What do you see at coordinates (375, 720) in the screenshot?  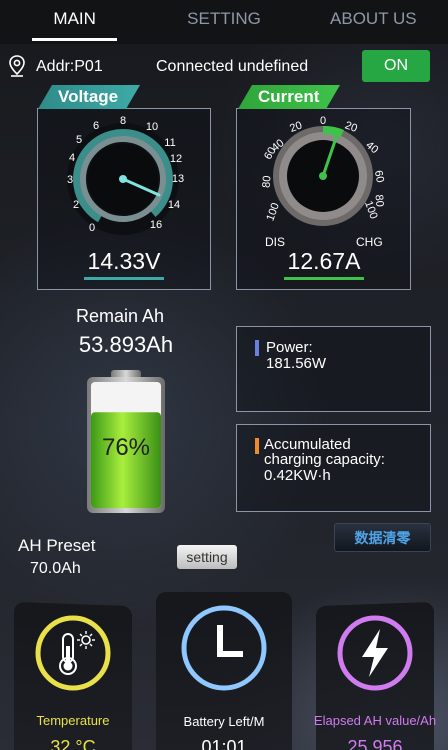 I see `elapsed-ah-label: Elapsed AH value/Ah` at bounding box center [375, 720].